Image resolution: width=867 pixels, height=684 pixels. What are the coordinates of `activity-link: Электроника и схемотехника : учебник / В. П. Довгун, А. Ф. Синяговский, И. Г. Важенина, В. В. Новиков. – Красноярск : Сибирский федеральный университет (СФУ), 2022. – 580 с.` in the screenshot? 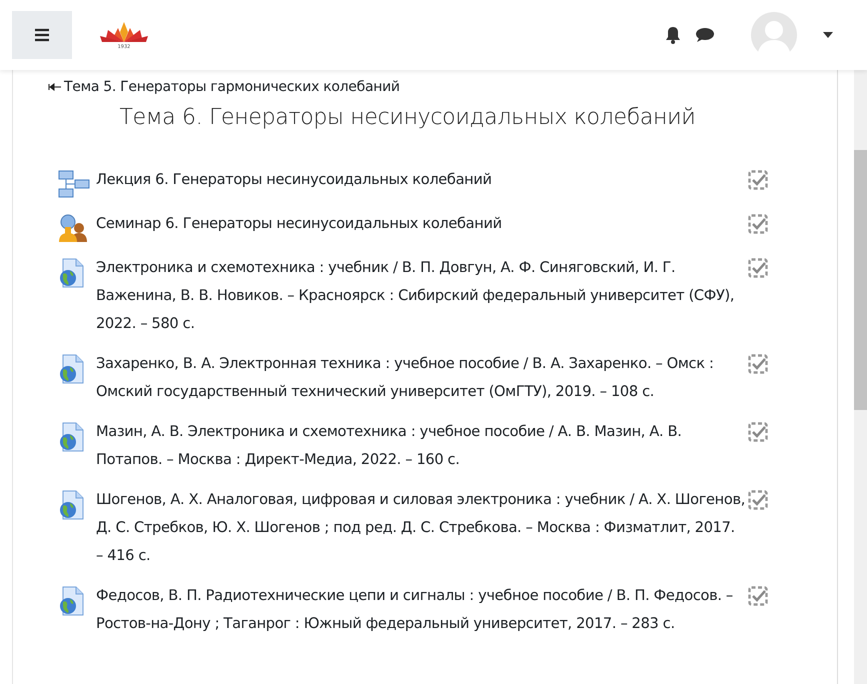 It's located at (421, 296).